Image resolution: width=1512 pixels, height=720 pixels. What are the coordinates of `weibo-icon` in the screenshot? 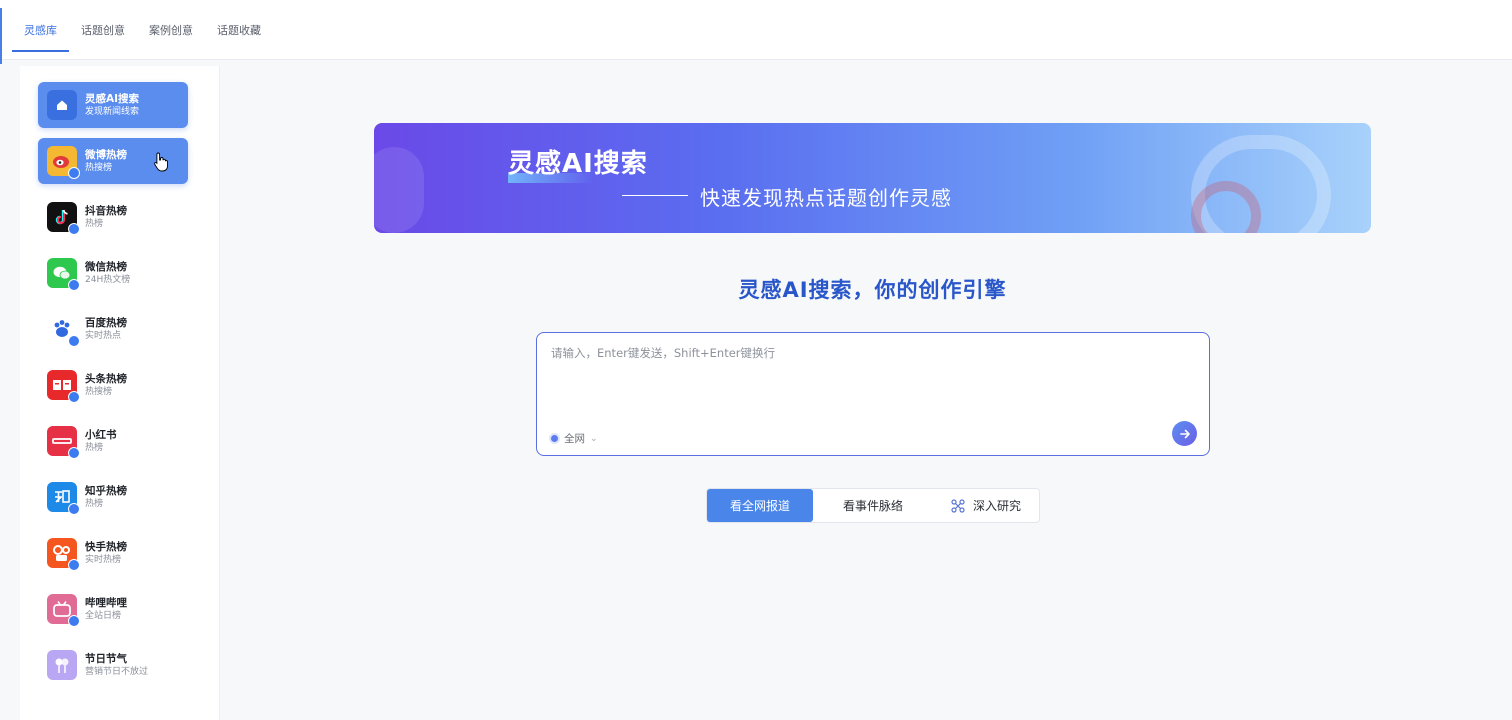 It's located at (63, 162).